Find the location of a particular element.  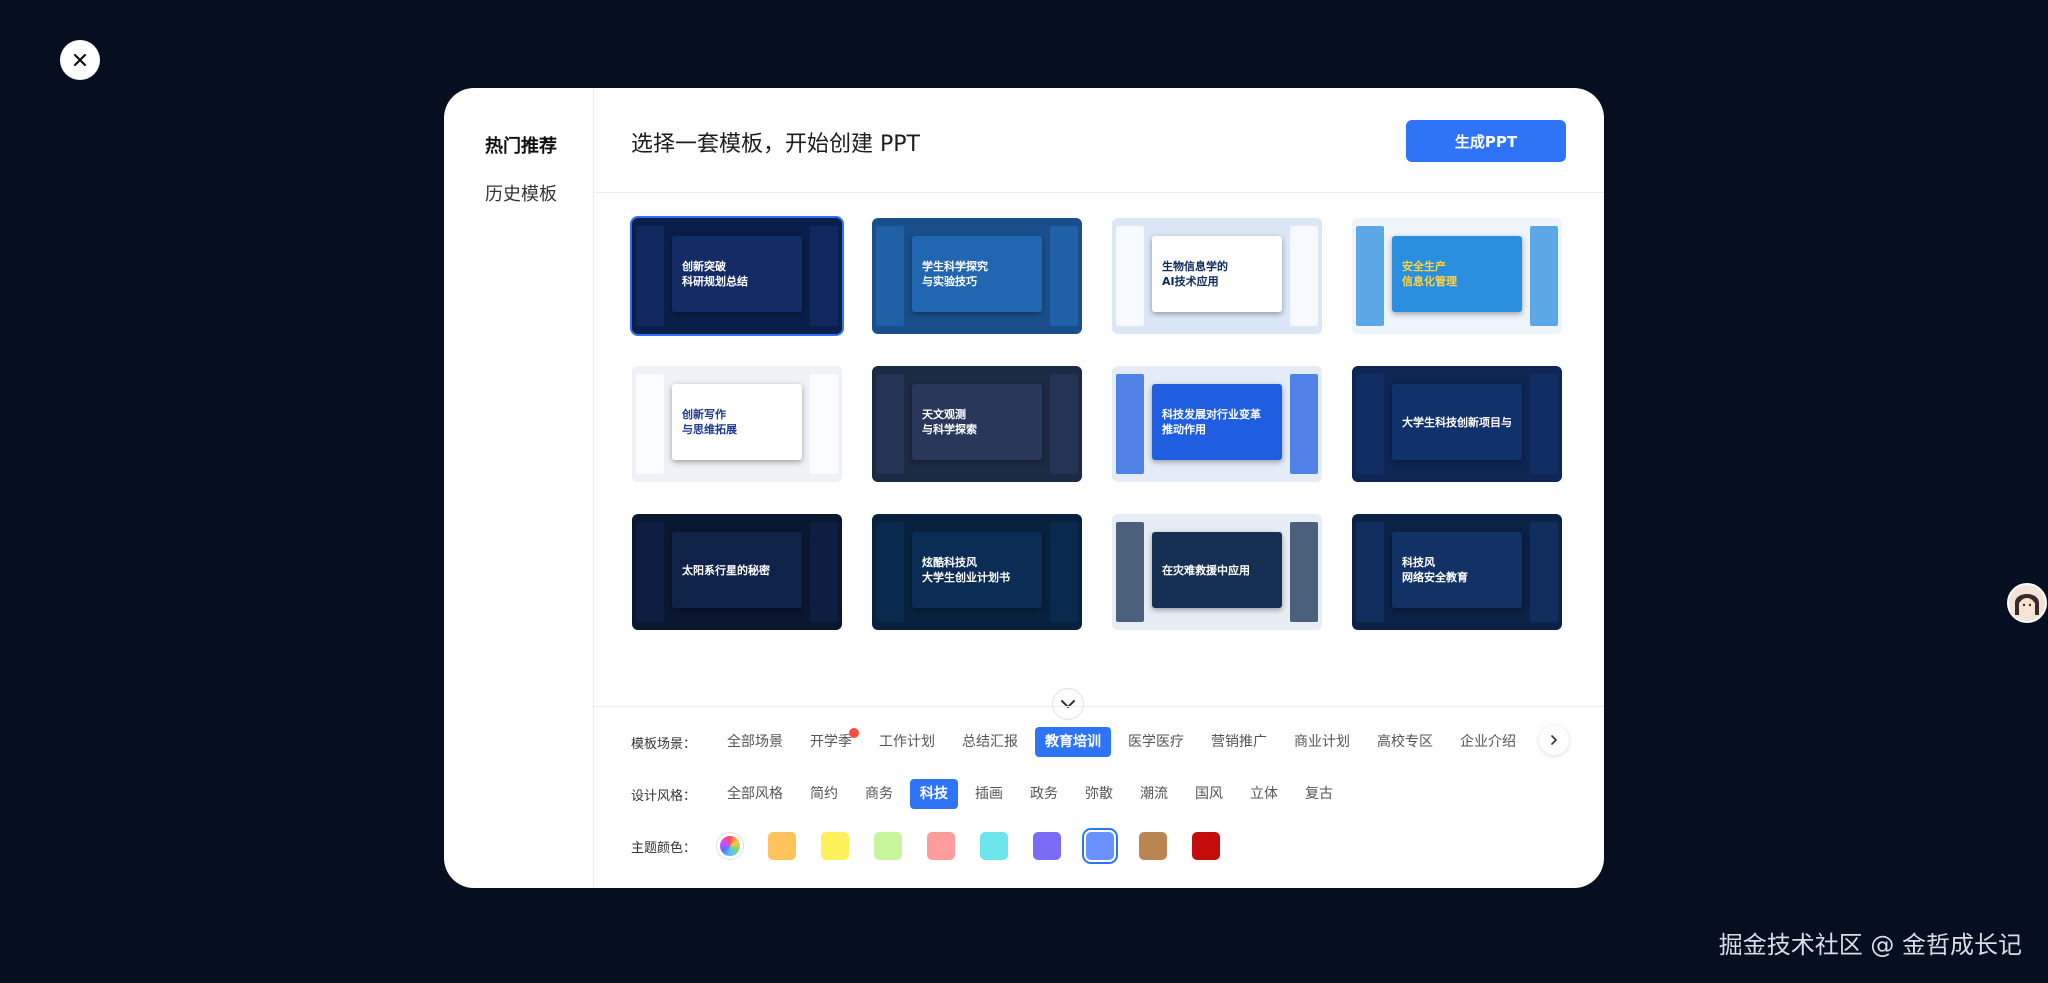

template-card: 太阳系行星的秘密 is located at coordinates (737, 572).